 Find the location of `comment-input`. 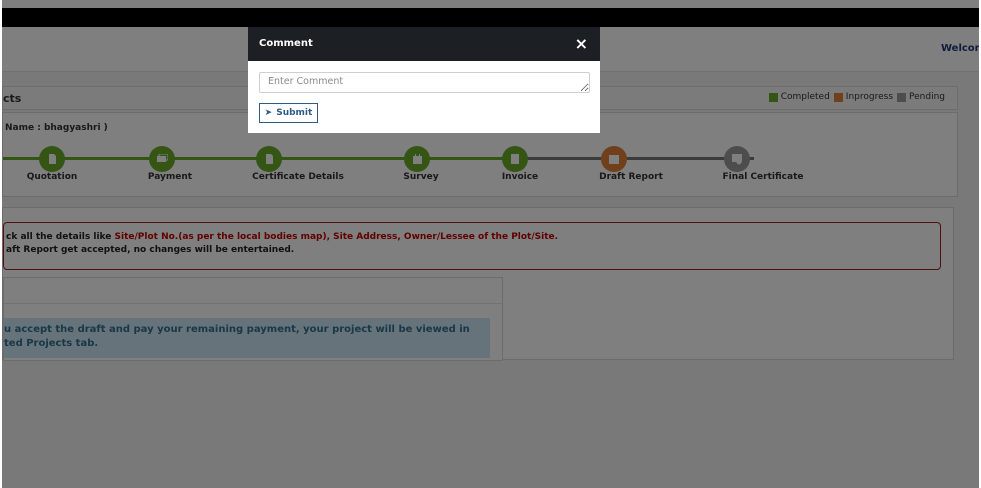

comment-input is located at coordinates (424, 82).